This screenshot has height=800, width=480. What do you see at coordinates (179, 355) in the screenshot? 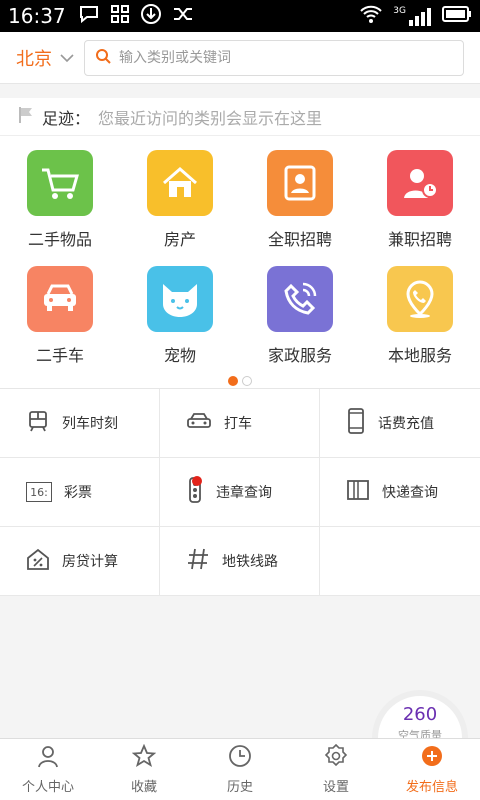
I see `category-label: 宠物` at bounding box center [179, 355].